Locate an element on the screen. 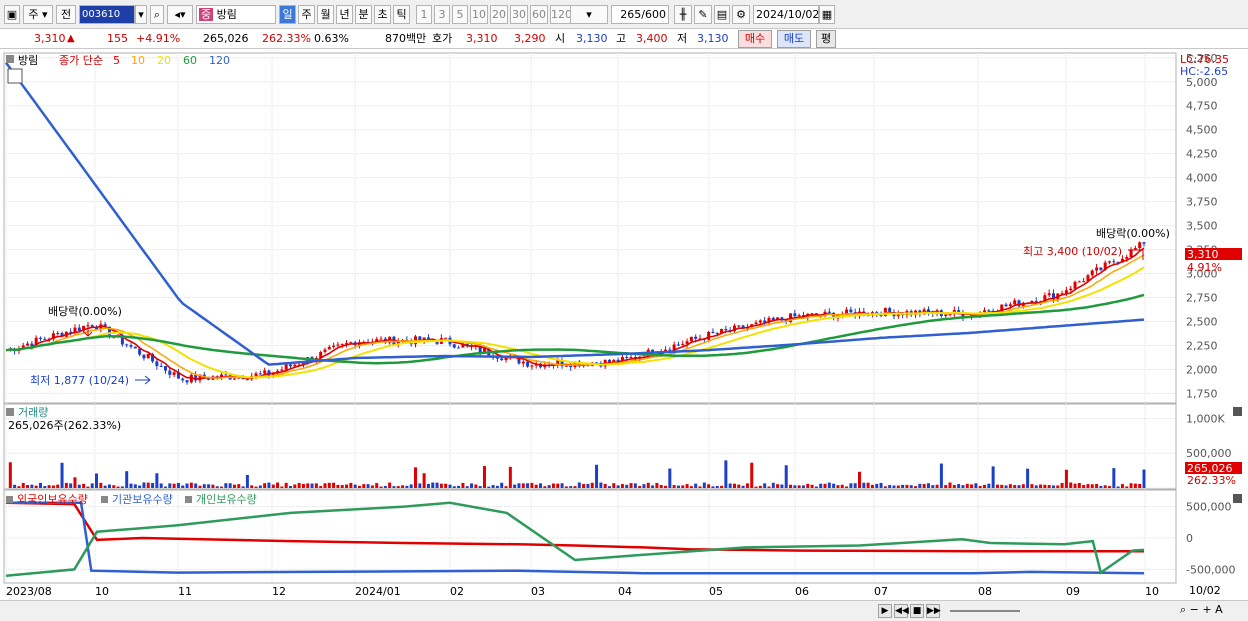 This screenshot has height=621, width=1248. window-icon: ▣ is located at coordinates (12, 14).